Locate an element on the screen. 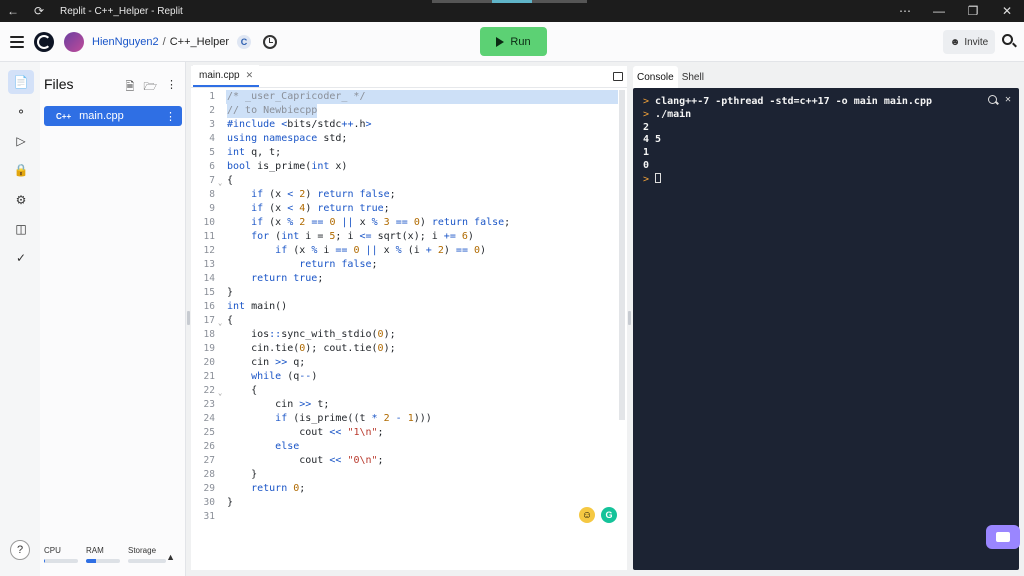 The width and height of the screenshot is (1024, 576). code-text: return 0; is located at coordinates (278, 488).